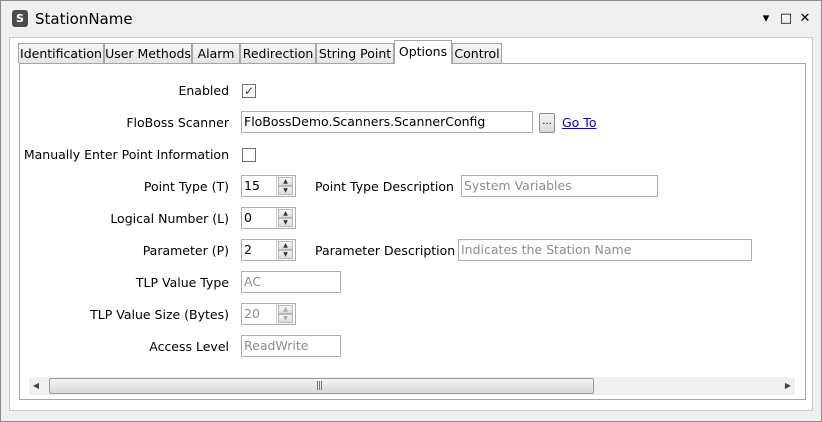 The width and height of the screenshot is (822, 422). What do you see at coordinates (411, 19) in the screenshot?
I see `title-bar: S StationName ▾ □ ✕` at bounding box center [411, 19].